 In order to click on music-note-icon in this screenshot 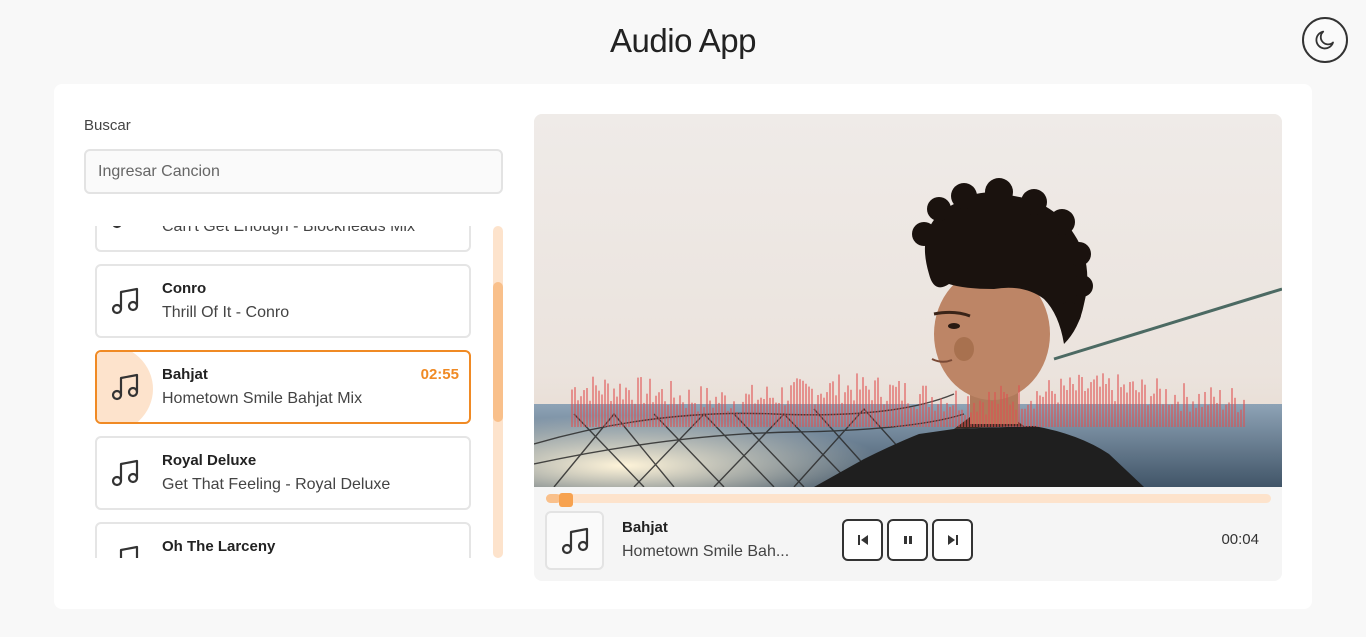, I will do `click(574, 540)`.